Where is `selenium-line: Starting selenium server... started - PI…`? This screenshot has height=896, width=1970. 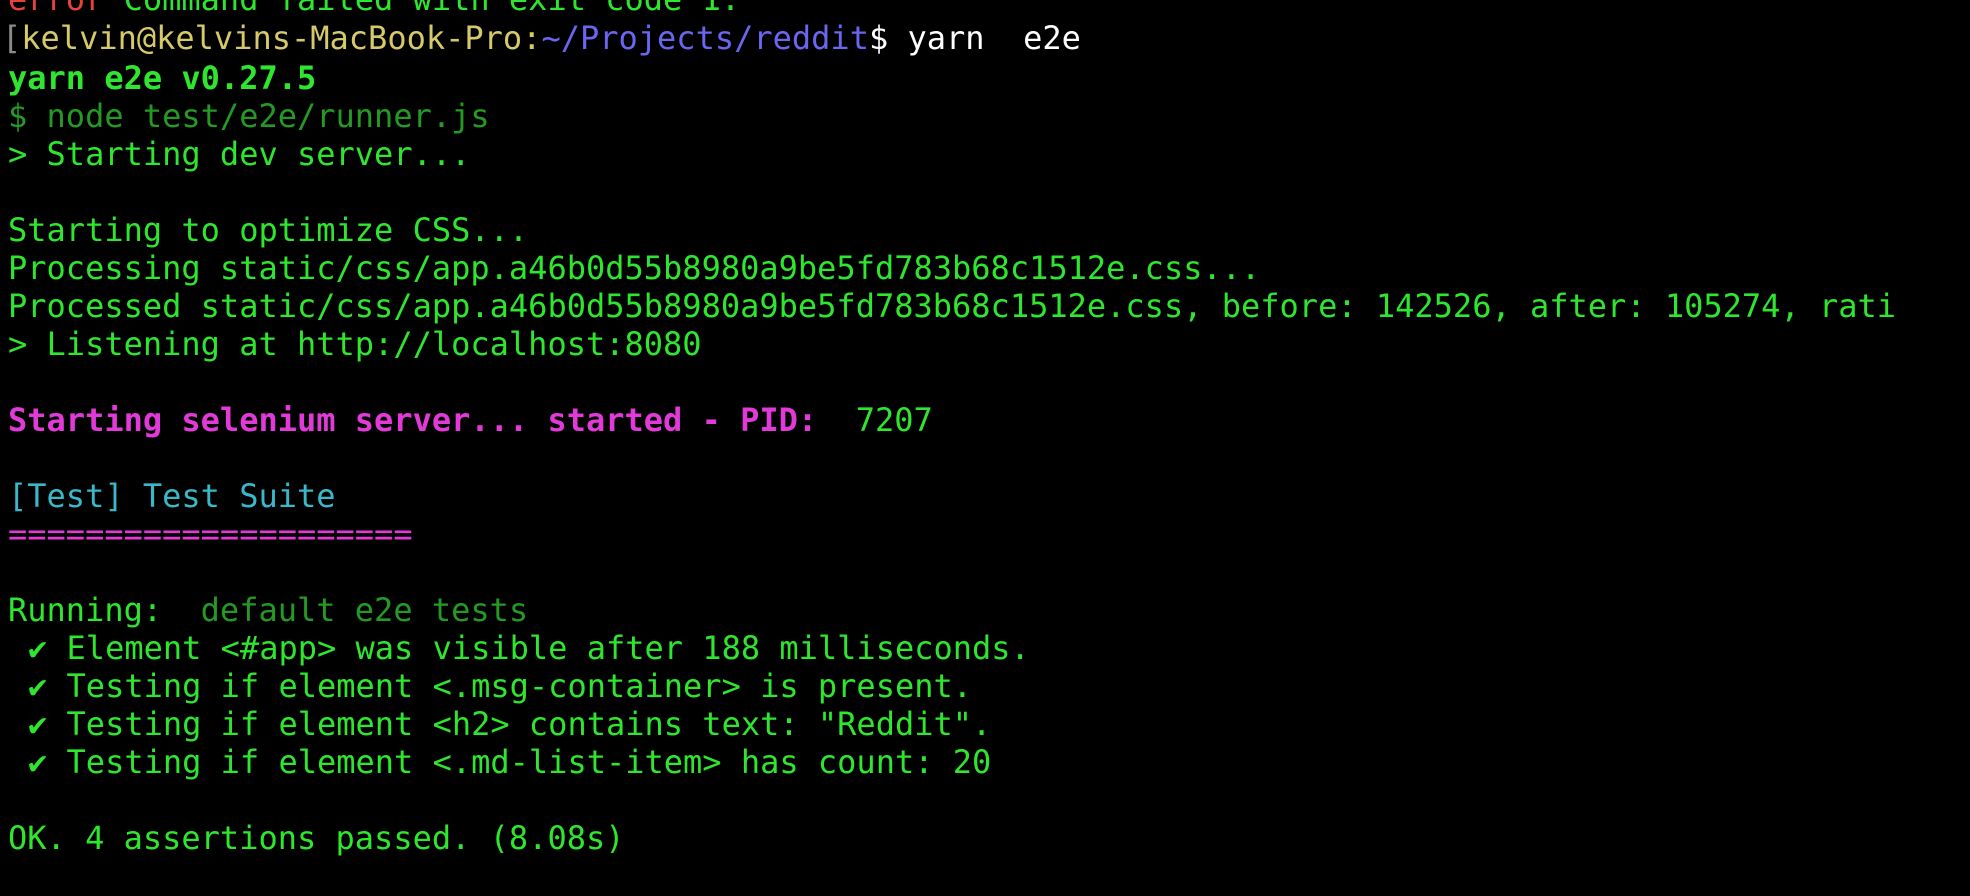
selenium-line: Starting selenium server... started - PI… is located at coordinates (470, 420).